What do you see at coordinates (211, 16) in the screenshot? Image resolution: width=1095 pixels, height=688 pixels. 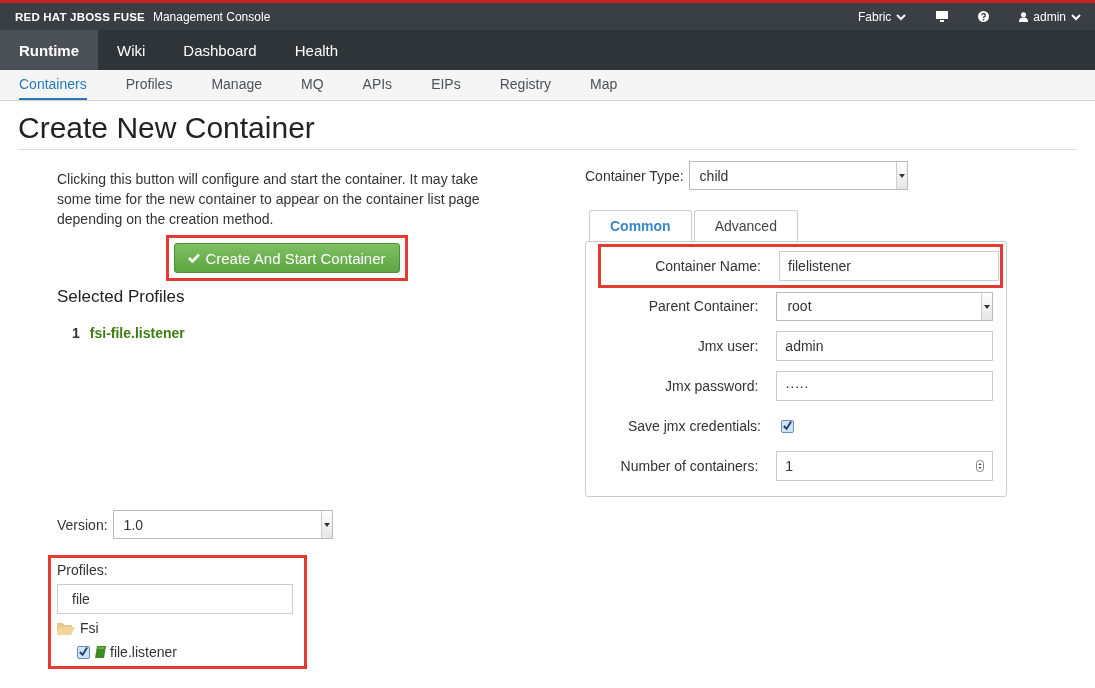 I see `product-name: Management Console` at bounding box center [211, 16].